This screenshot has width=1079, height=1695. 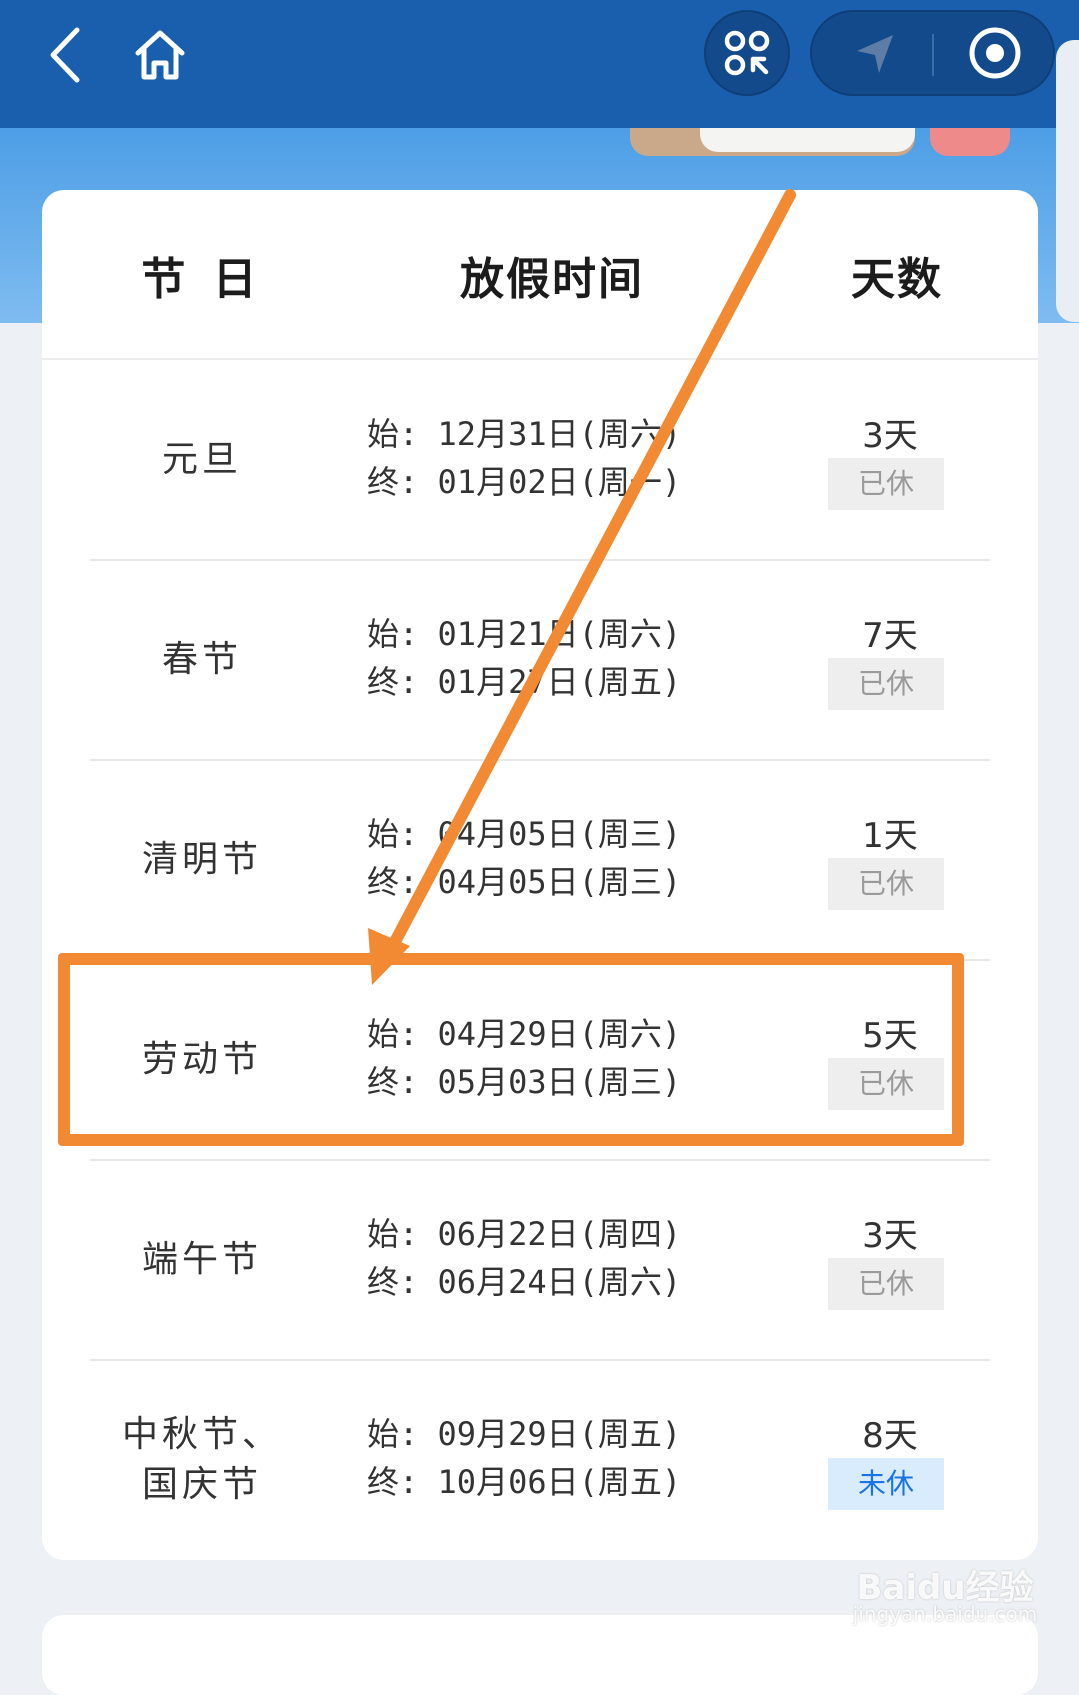 I want to click on festival-name-line2: 国庆节, so click(x=201, y=1484).